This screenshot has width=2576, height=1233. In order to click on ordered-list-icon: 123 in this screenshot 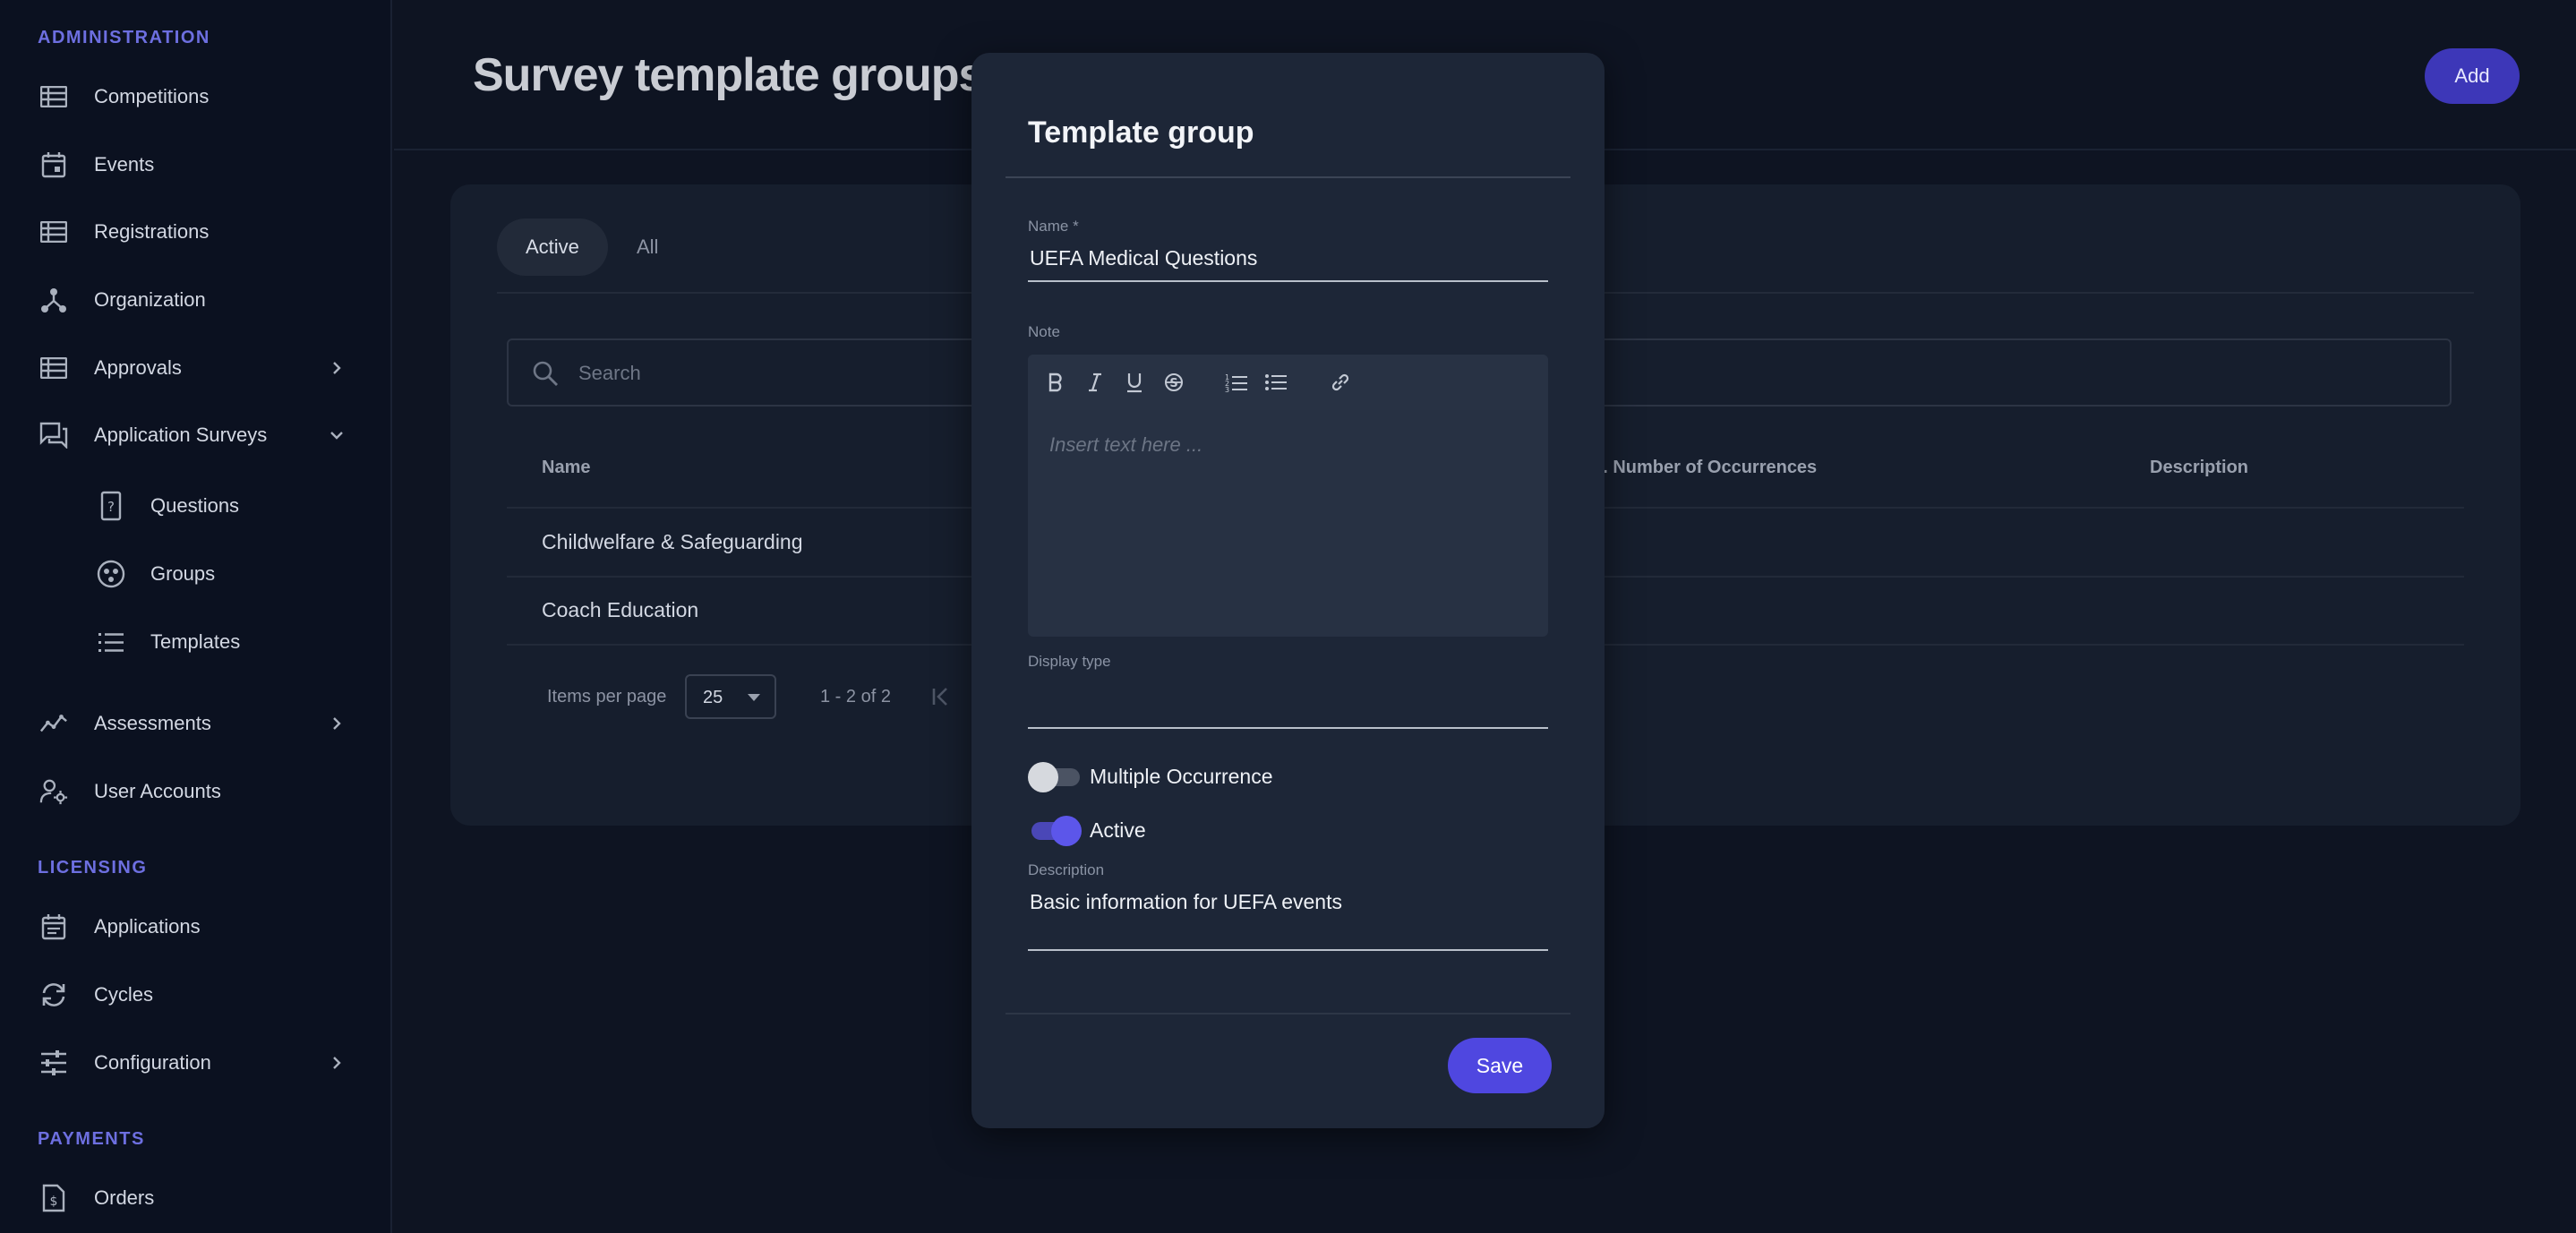, I will do `click(1236, 383)`.